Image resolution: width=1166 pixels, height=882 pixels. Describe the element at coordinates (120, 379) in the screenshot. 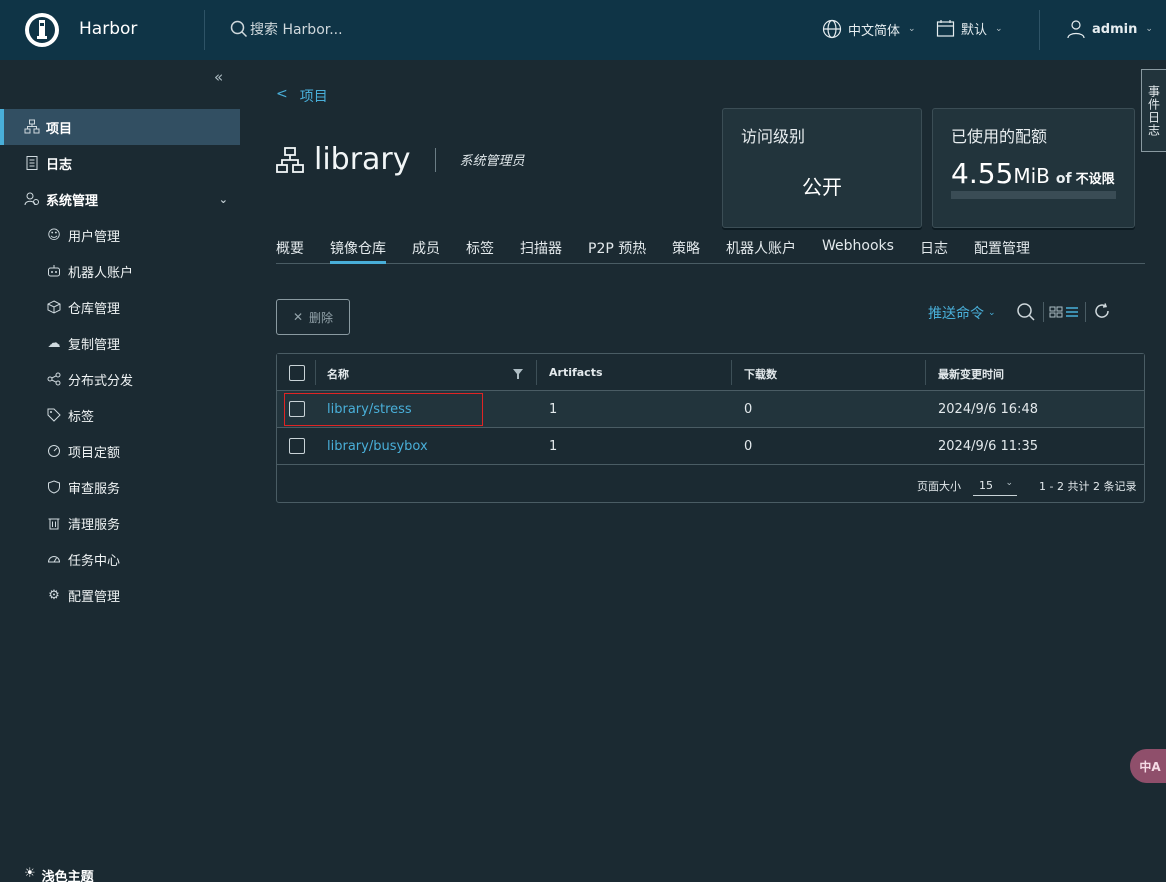

I see `sidebar-item-distributions: 分布式分发` at that location.